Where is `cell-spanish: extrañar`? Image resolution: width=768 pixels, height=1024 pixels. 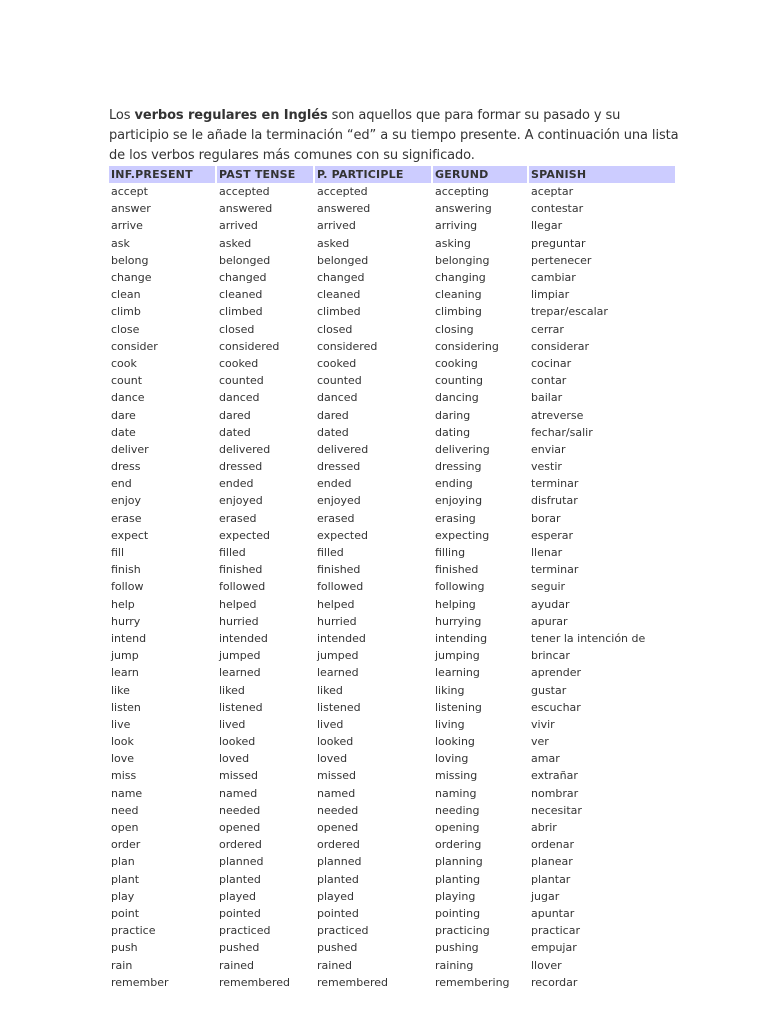
cell-spanish: extrañar is located at coordinates (554, 776).